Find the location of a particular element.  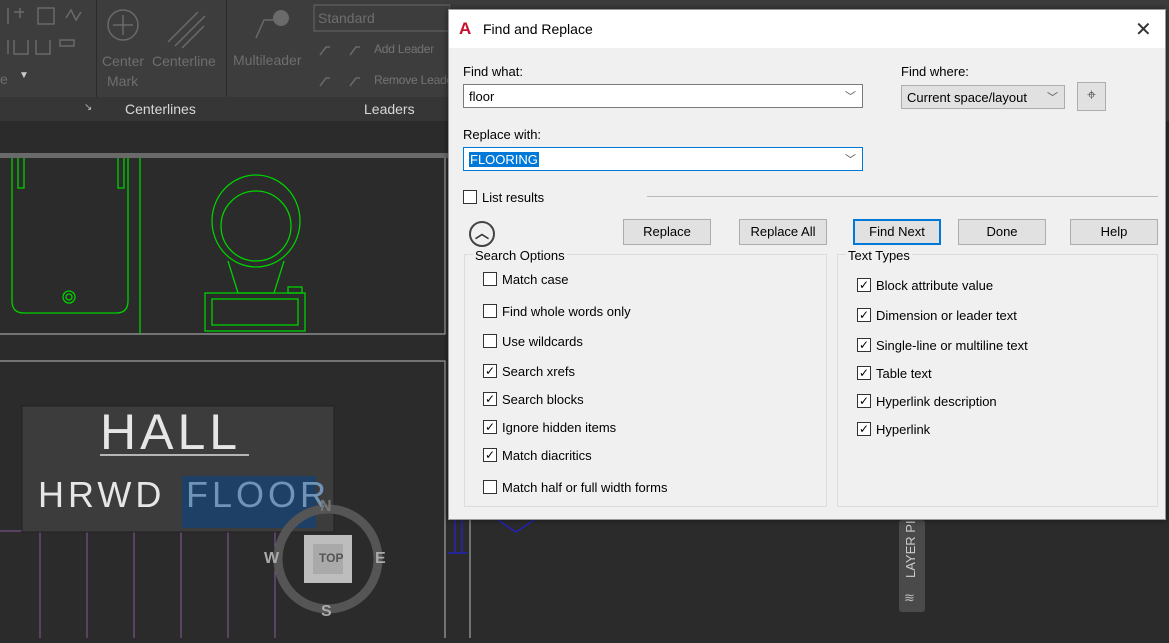

replace-with-value: FLOORING is located at coordinates (504, 159).